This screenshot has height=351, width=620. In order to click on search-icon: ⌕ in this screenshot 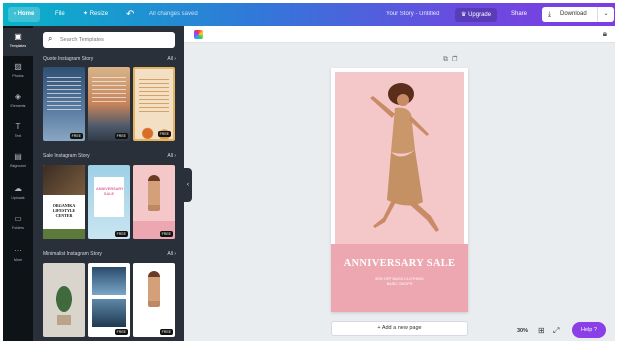, I will do `click(50, 38)`.